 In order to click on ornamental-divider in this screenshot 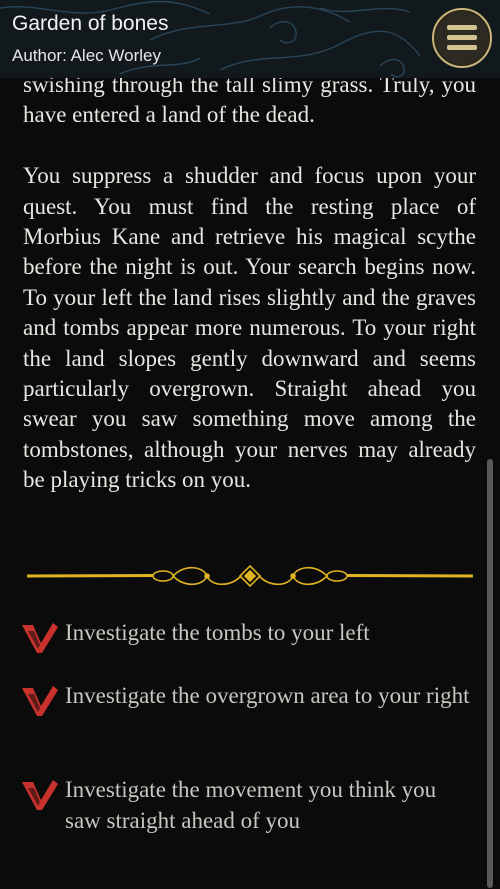, I will do `click(250, 576)`.